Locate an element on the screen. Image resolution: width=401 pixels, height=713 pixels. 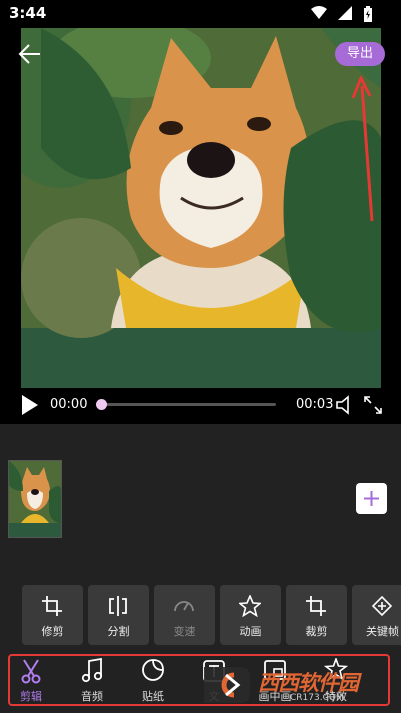
nav-item-audio: 音频 is located at coordinates (92, 681).